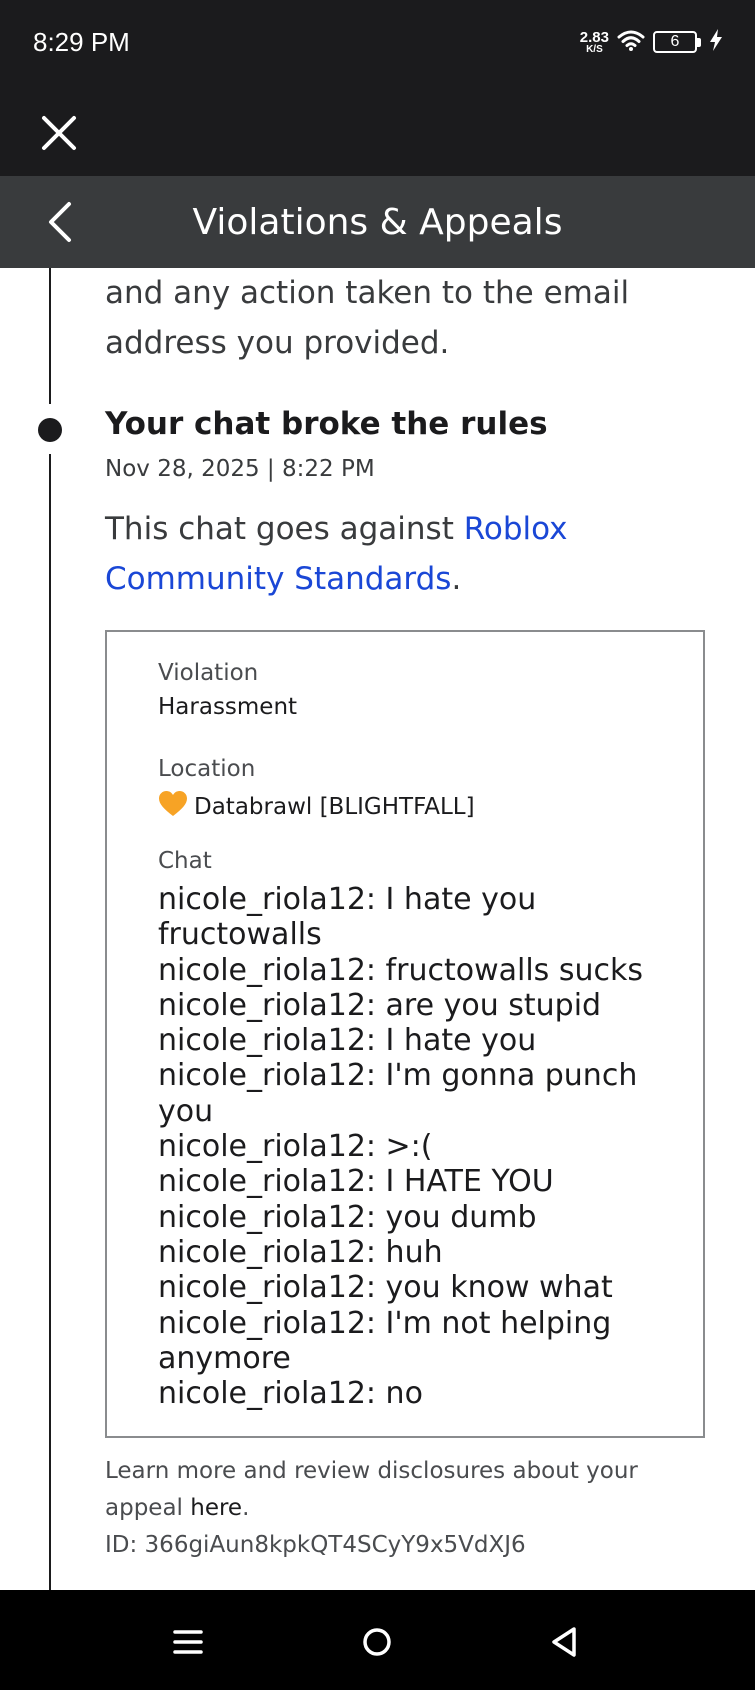 This screenshot has width=755, height=1690. Describe the element at coordinates (290, 1394) in the screenshot. I see `chat-line: nicole_riola12: no` at that location.